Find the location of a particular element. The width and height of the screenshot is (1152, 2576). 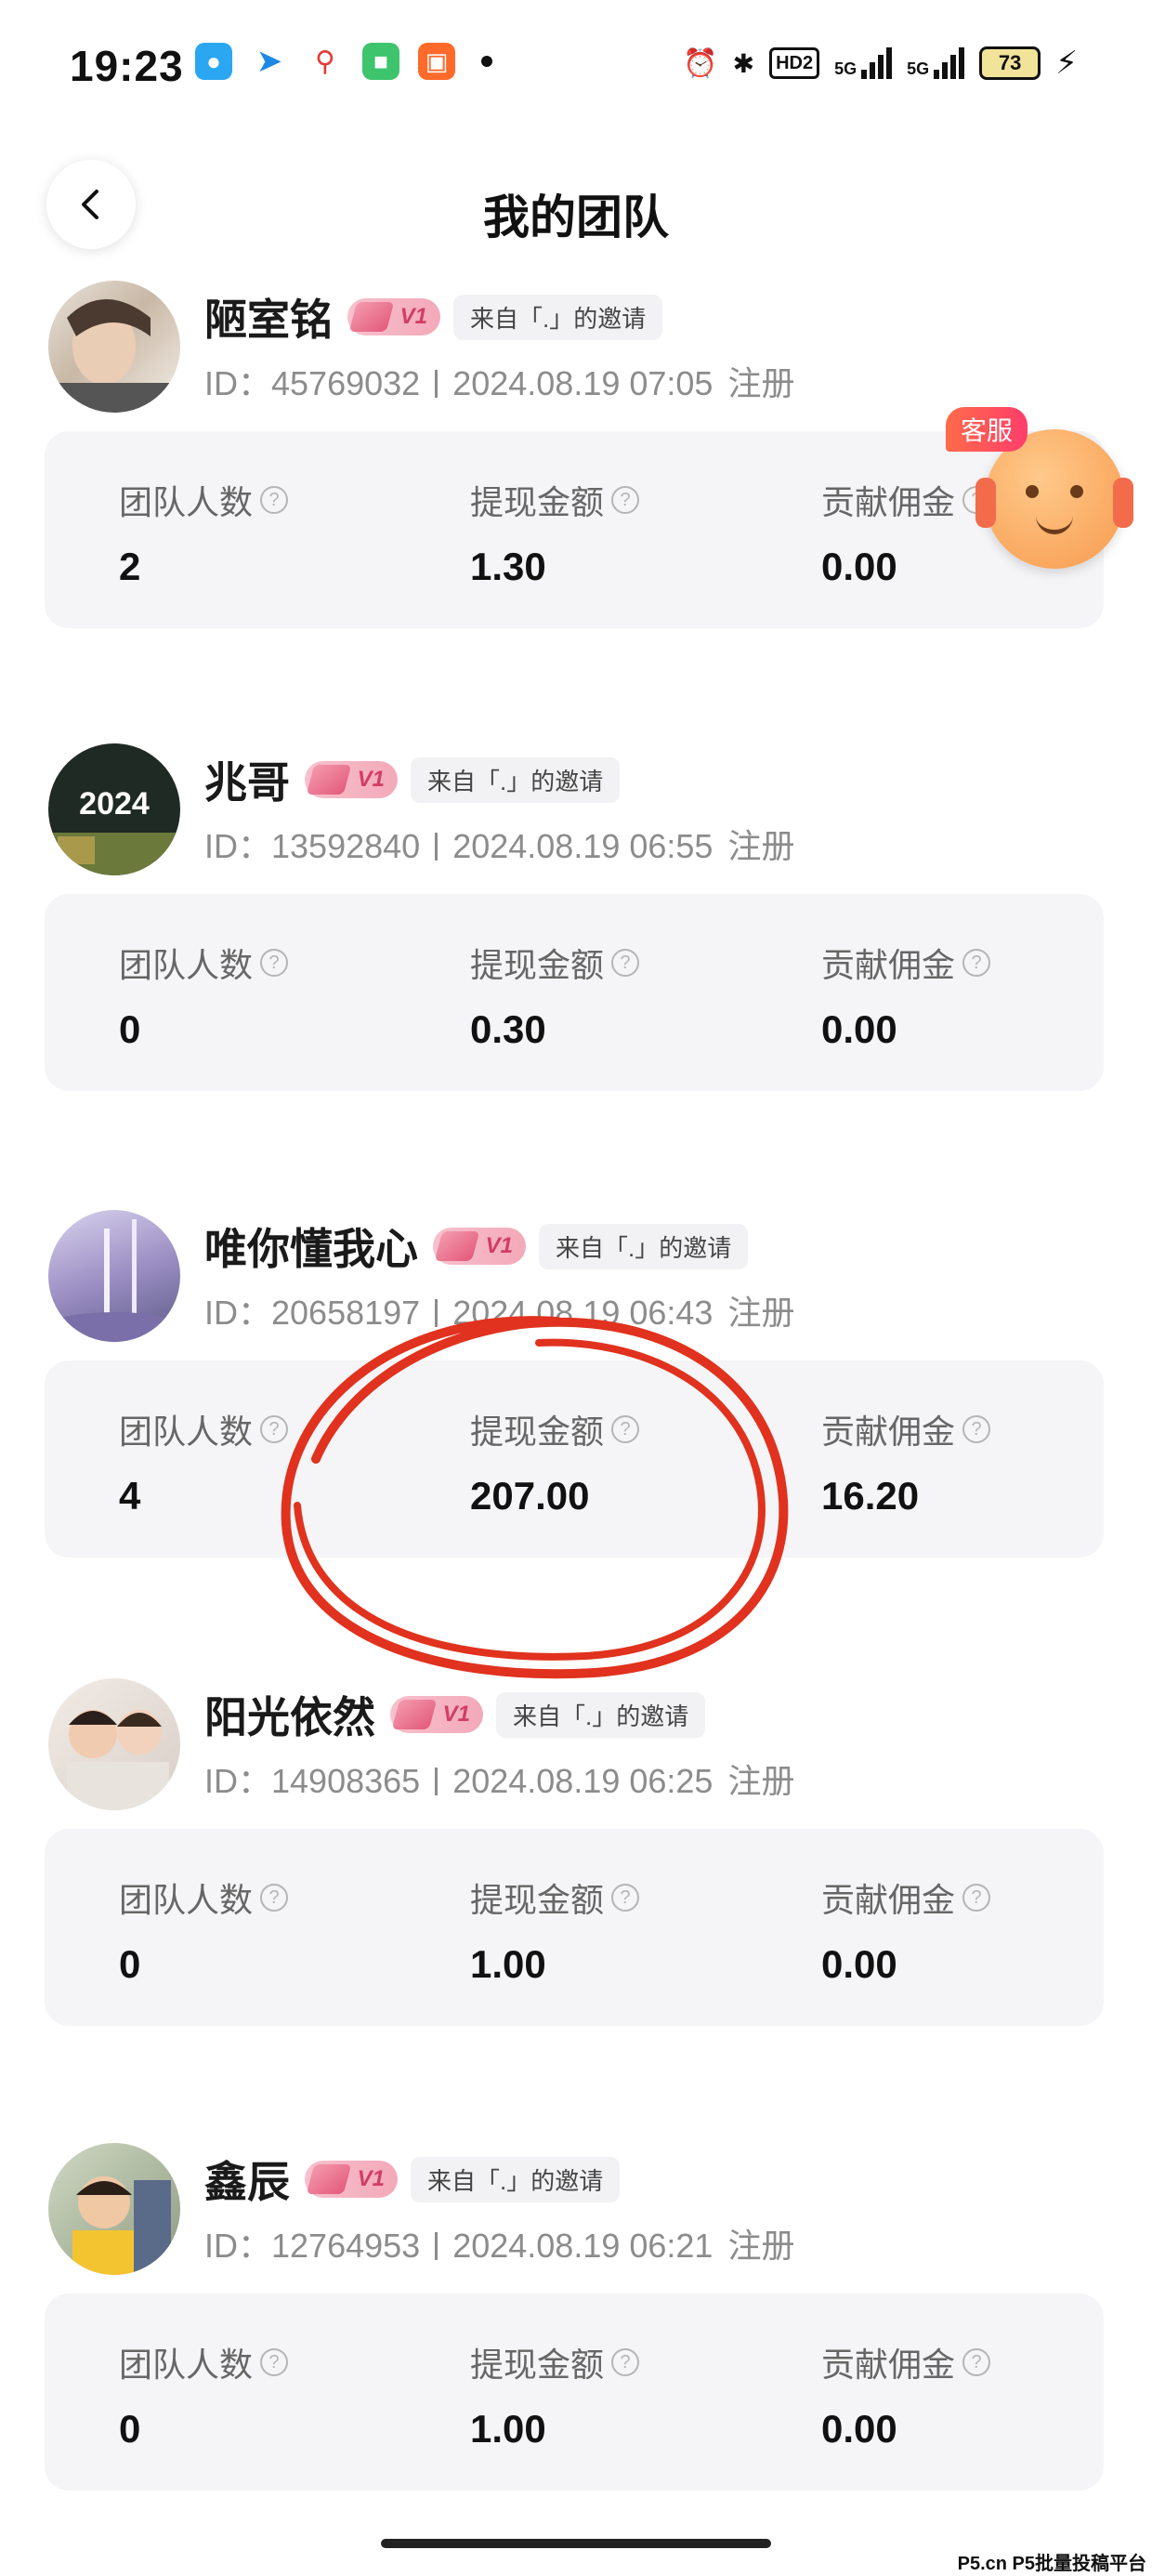

id-row: ID：20658197 2024.08.19 06:43 注册 is located at coordinates (499, 1313).